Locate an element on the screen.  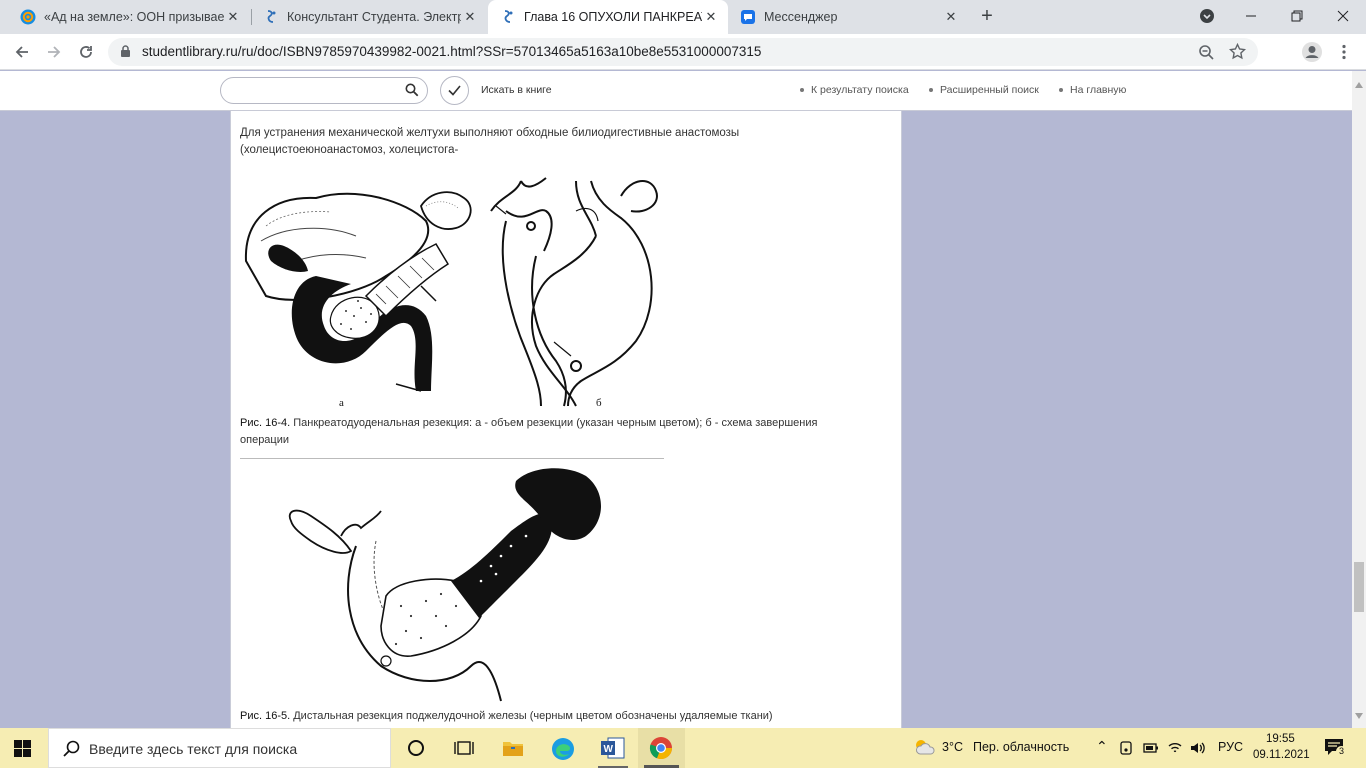
tab-news: «Ад на земле»: ООН призывает ✕ is located at coordinates (129, 17).